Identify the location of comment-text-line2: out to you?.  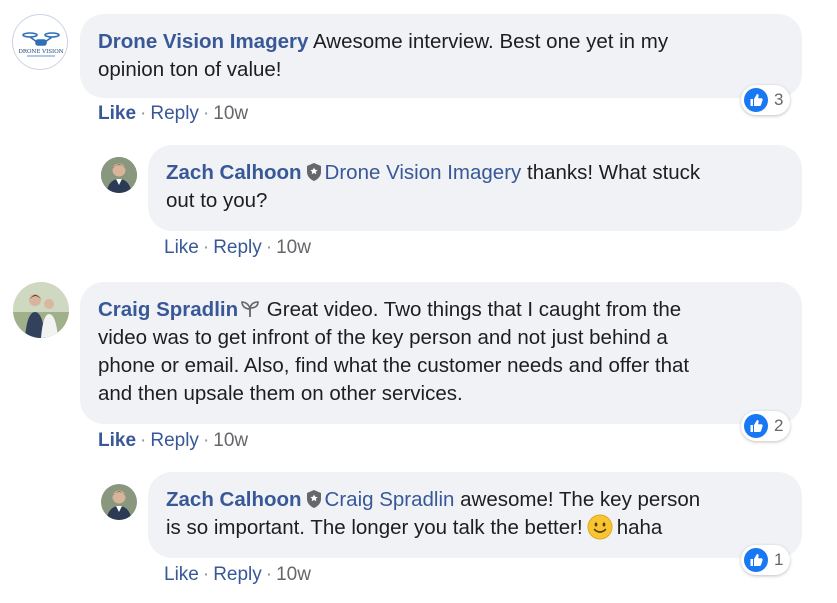
(217, 200).